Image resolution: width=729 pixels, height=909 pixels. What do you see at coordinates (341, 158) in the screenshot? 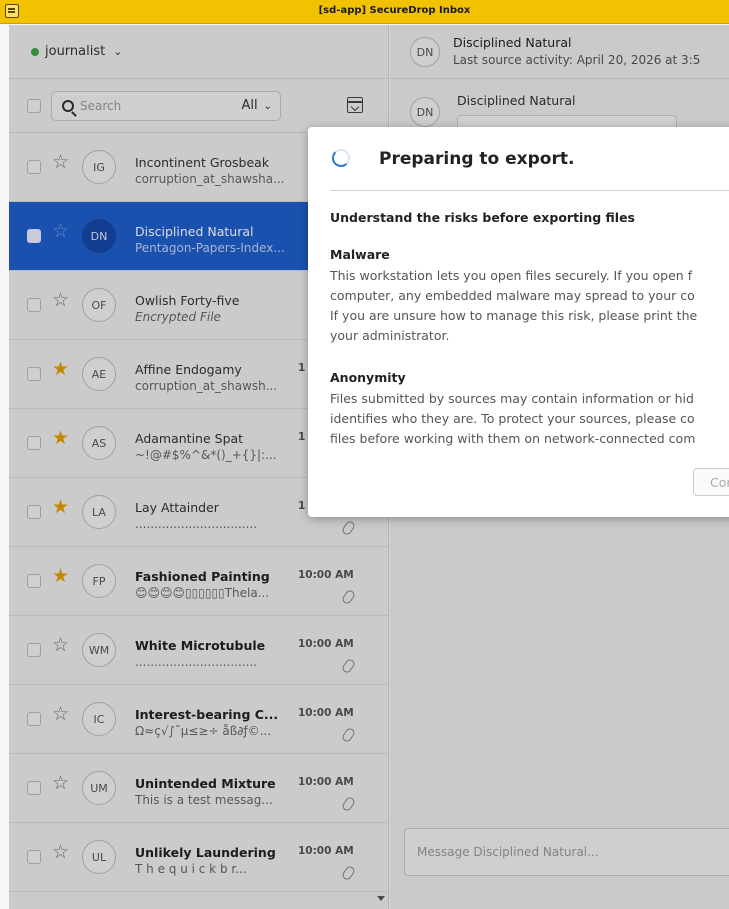
I see `spinner-icon` at bounding box center [341, 158].